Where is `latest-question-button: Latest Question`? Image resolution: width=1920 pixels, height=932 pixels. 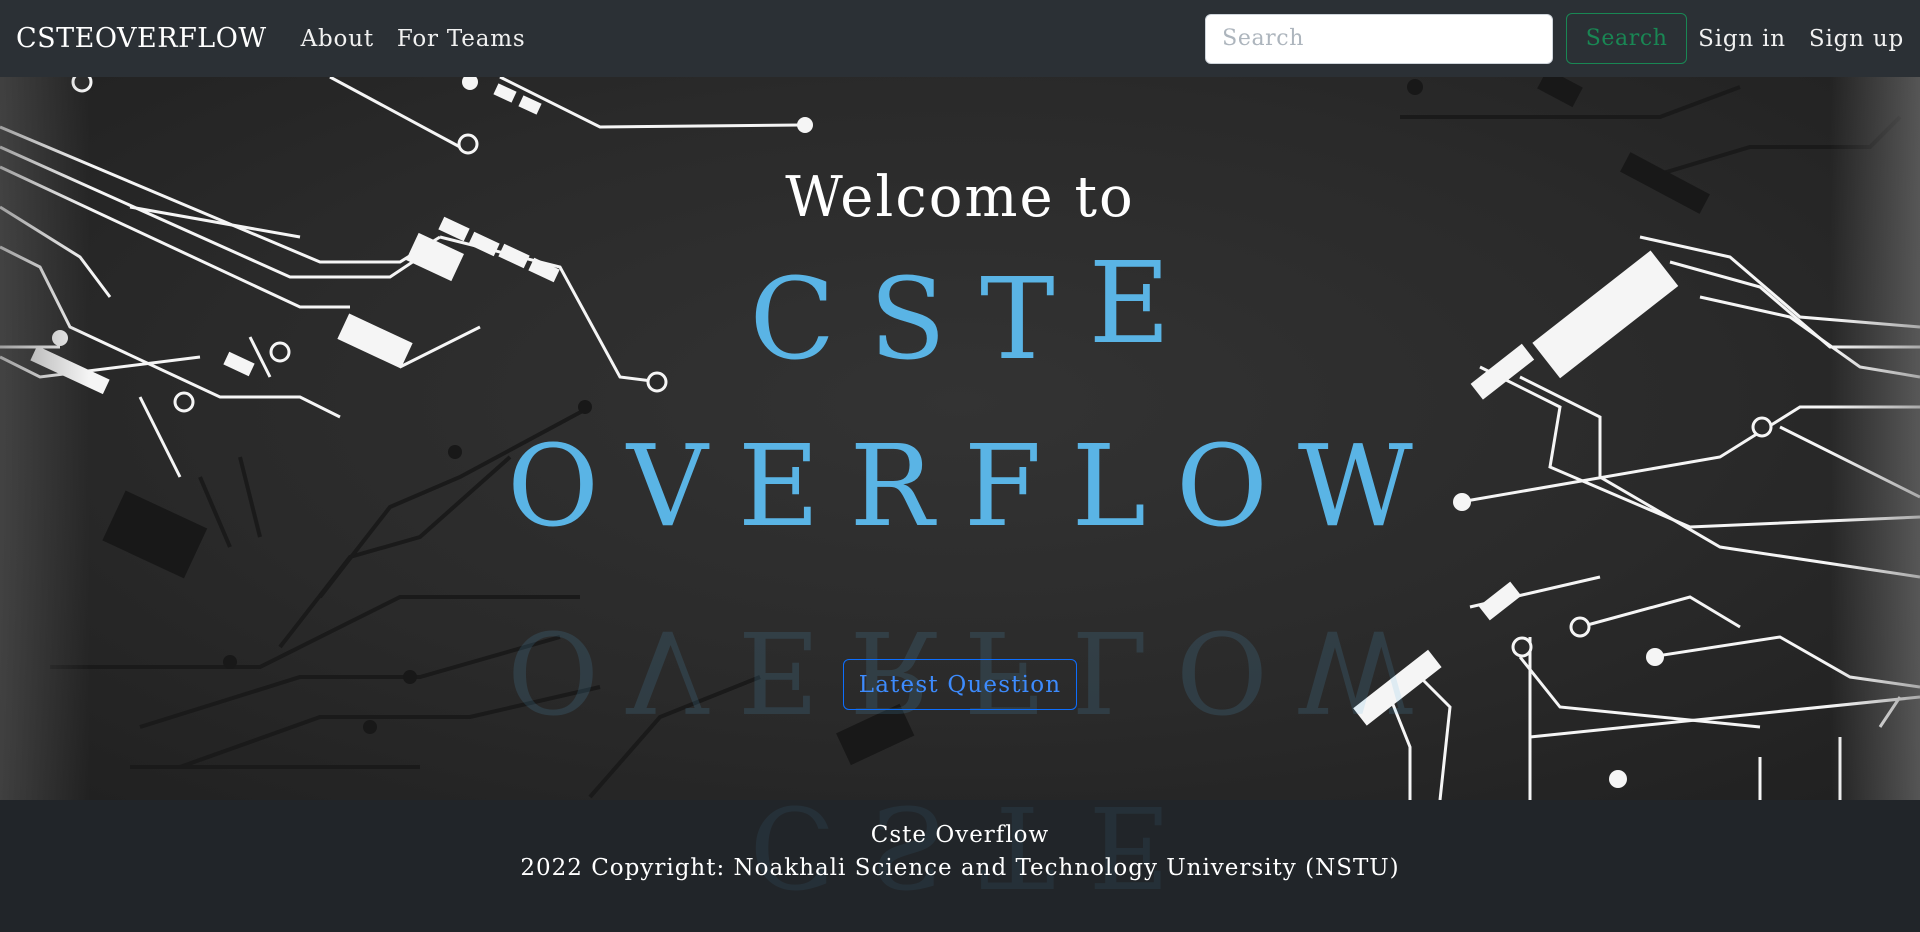 latest-question-button: Latest Question is located at coordinates (960, 684).